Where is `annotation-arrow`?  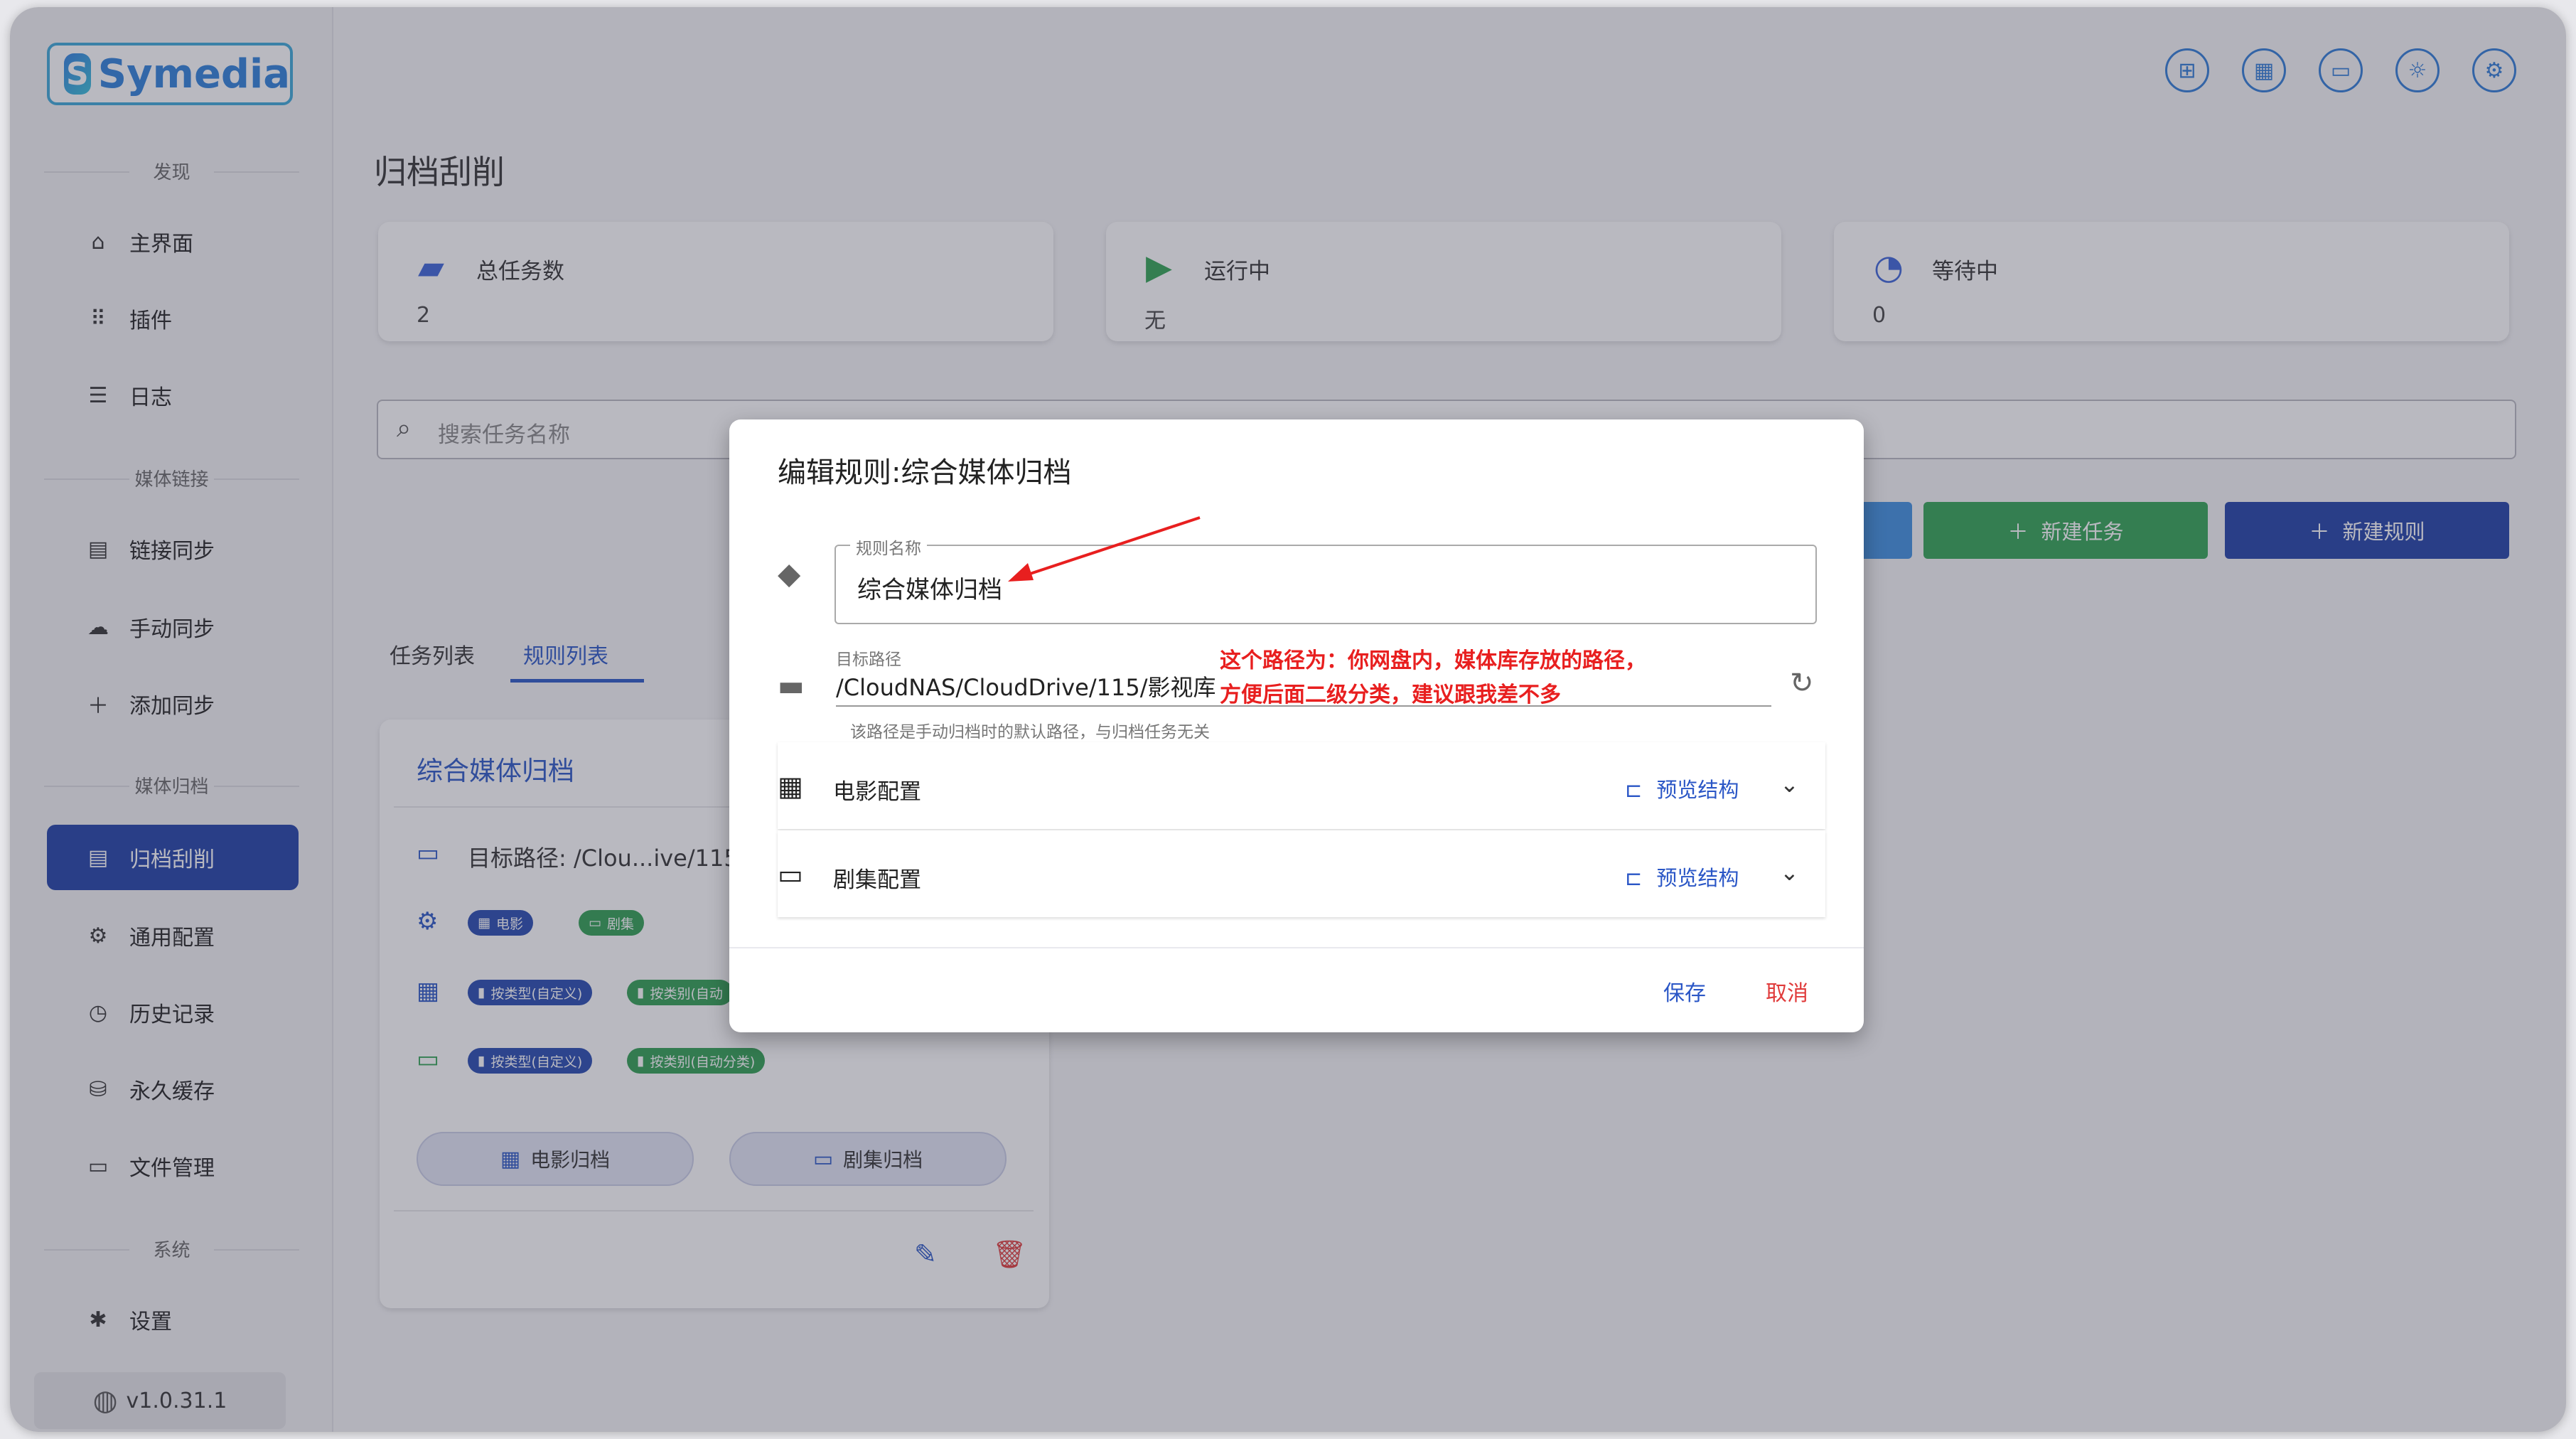
annotation-arrow is located at coordinates (1104, 549).